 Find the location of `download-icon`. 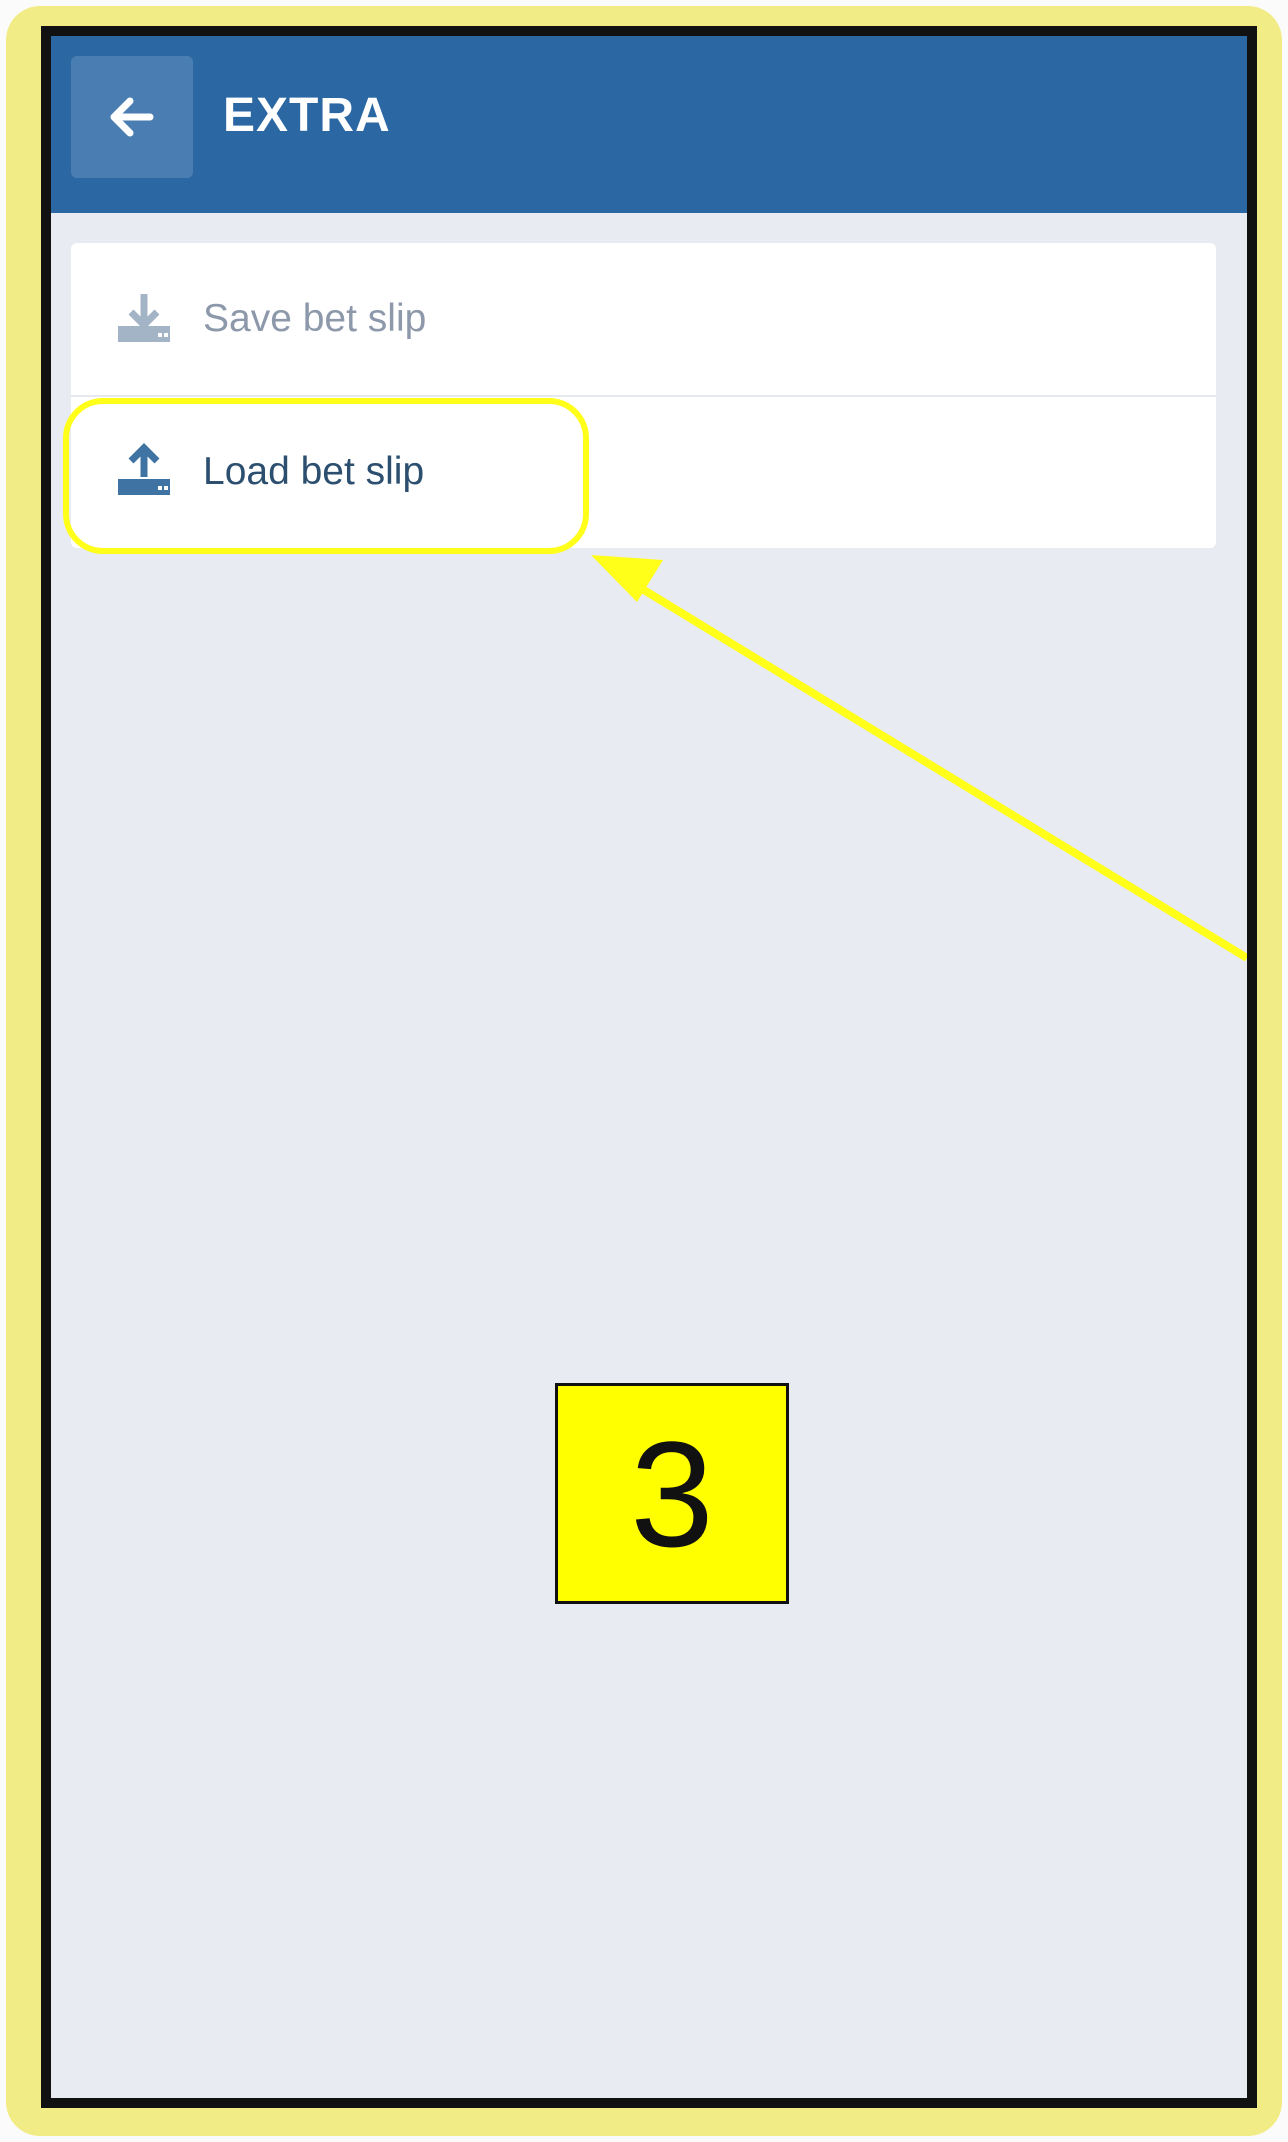

download-icon is located at coordinates (144, 318).